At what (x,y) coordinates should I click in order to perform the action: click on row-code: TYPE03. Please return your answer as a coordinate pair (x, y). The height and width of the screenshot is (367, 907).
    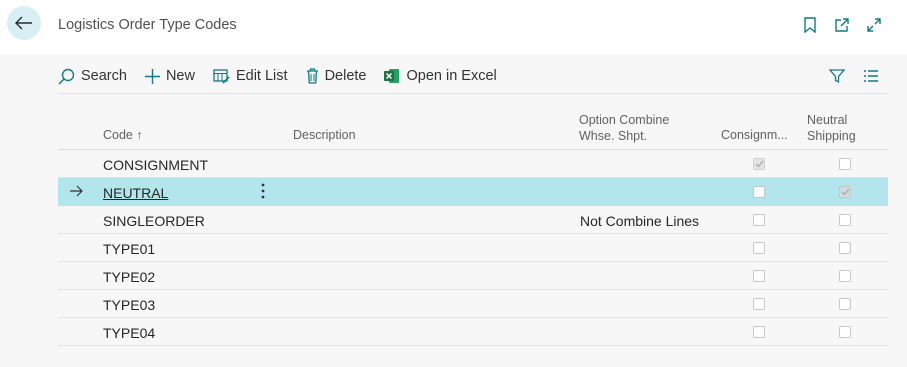
    Looking at the image, I should click on (129, 305).